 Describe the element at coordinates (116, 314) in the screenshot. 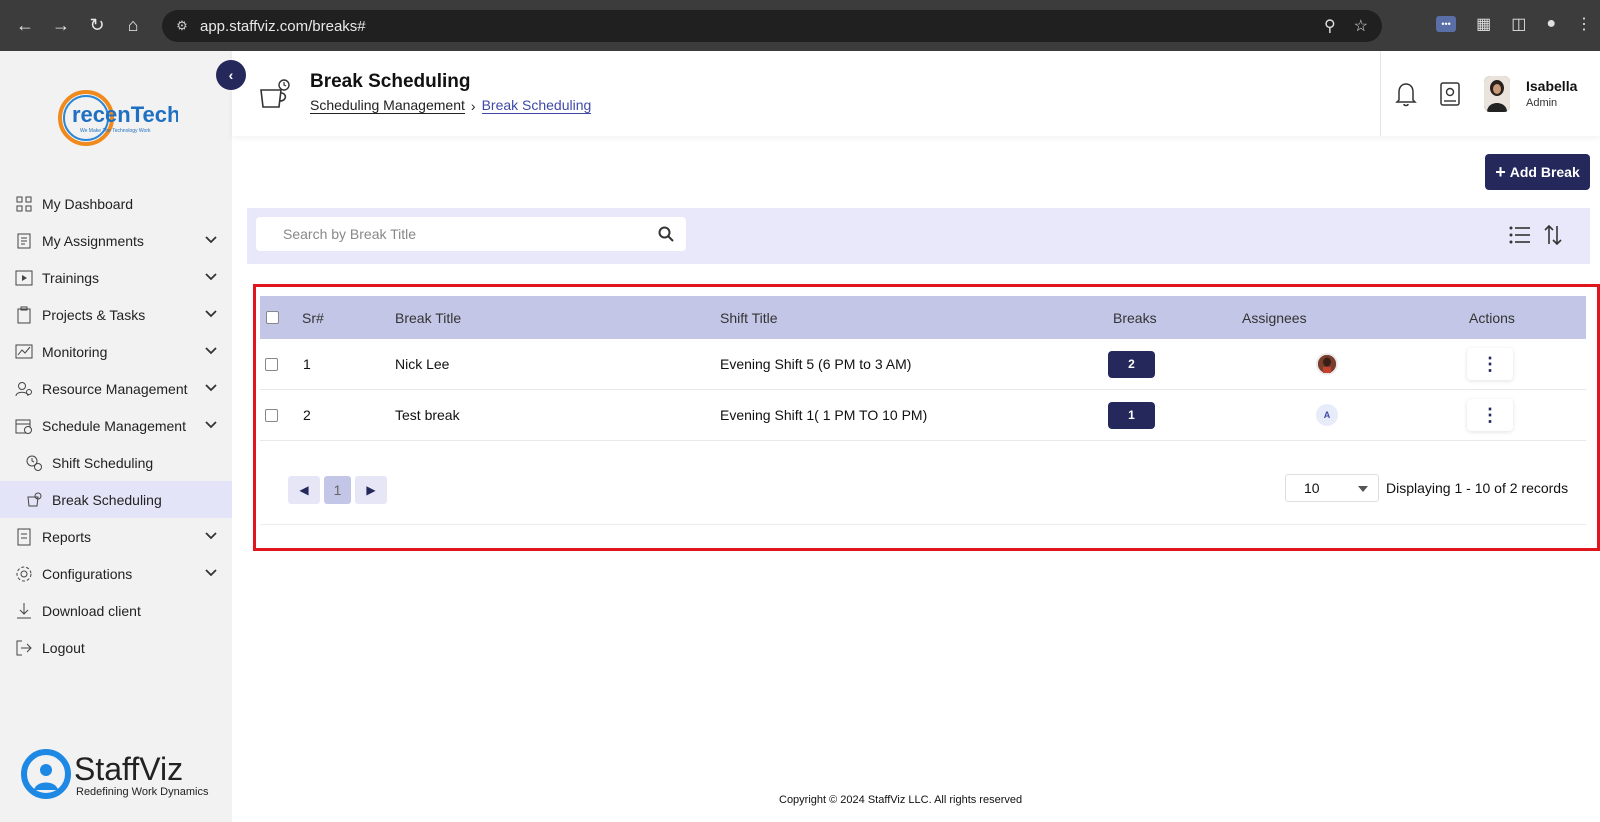

I see `sidebar-item-projects-tasks: Projects & Tasks` at that location.